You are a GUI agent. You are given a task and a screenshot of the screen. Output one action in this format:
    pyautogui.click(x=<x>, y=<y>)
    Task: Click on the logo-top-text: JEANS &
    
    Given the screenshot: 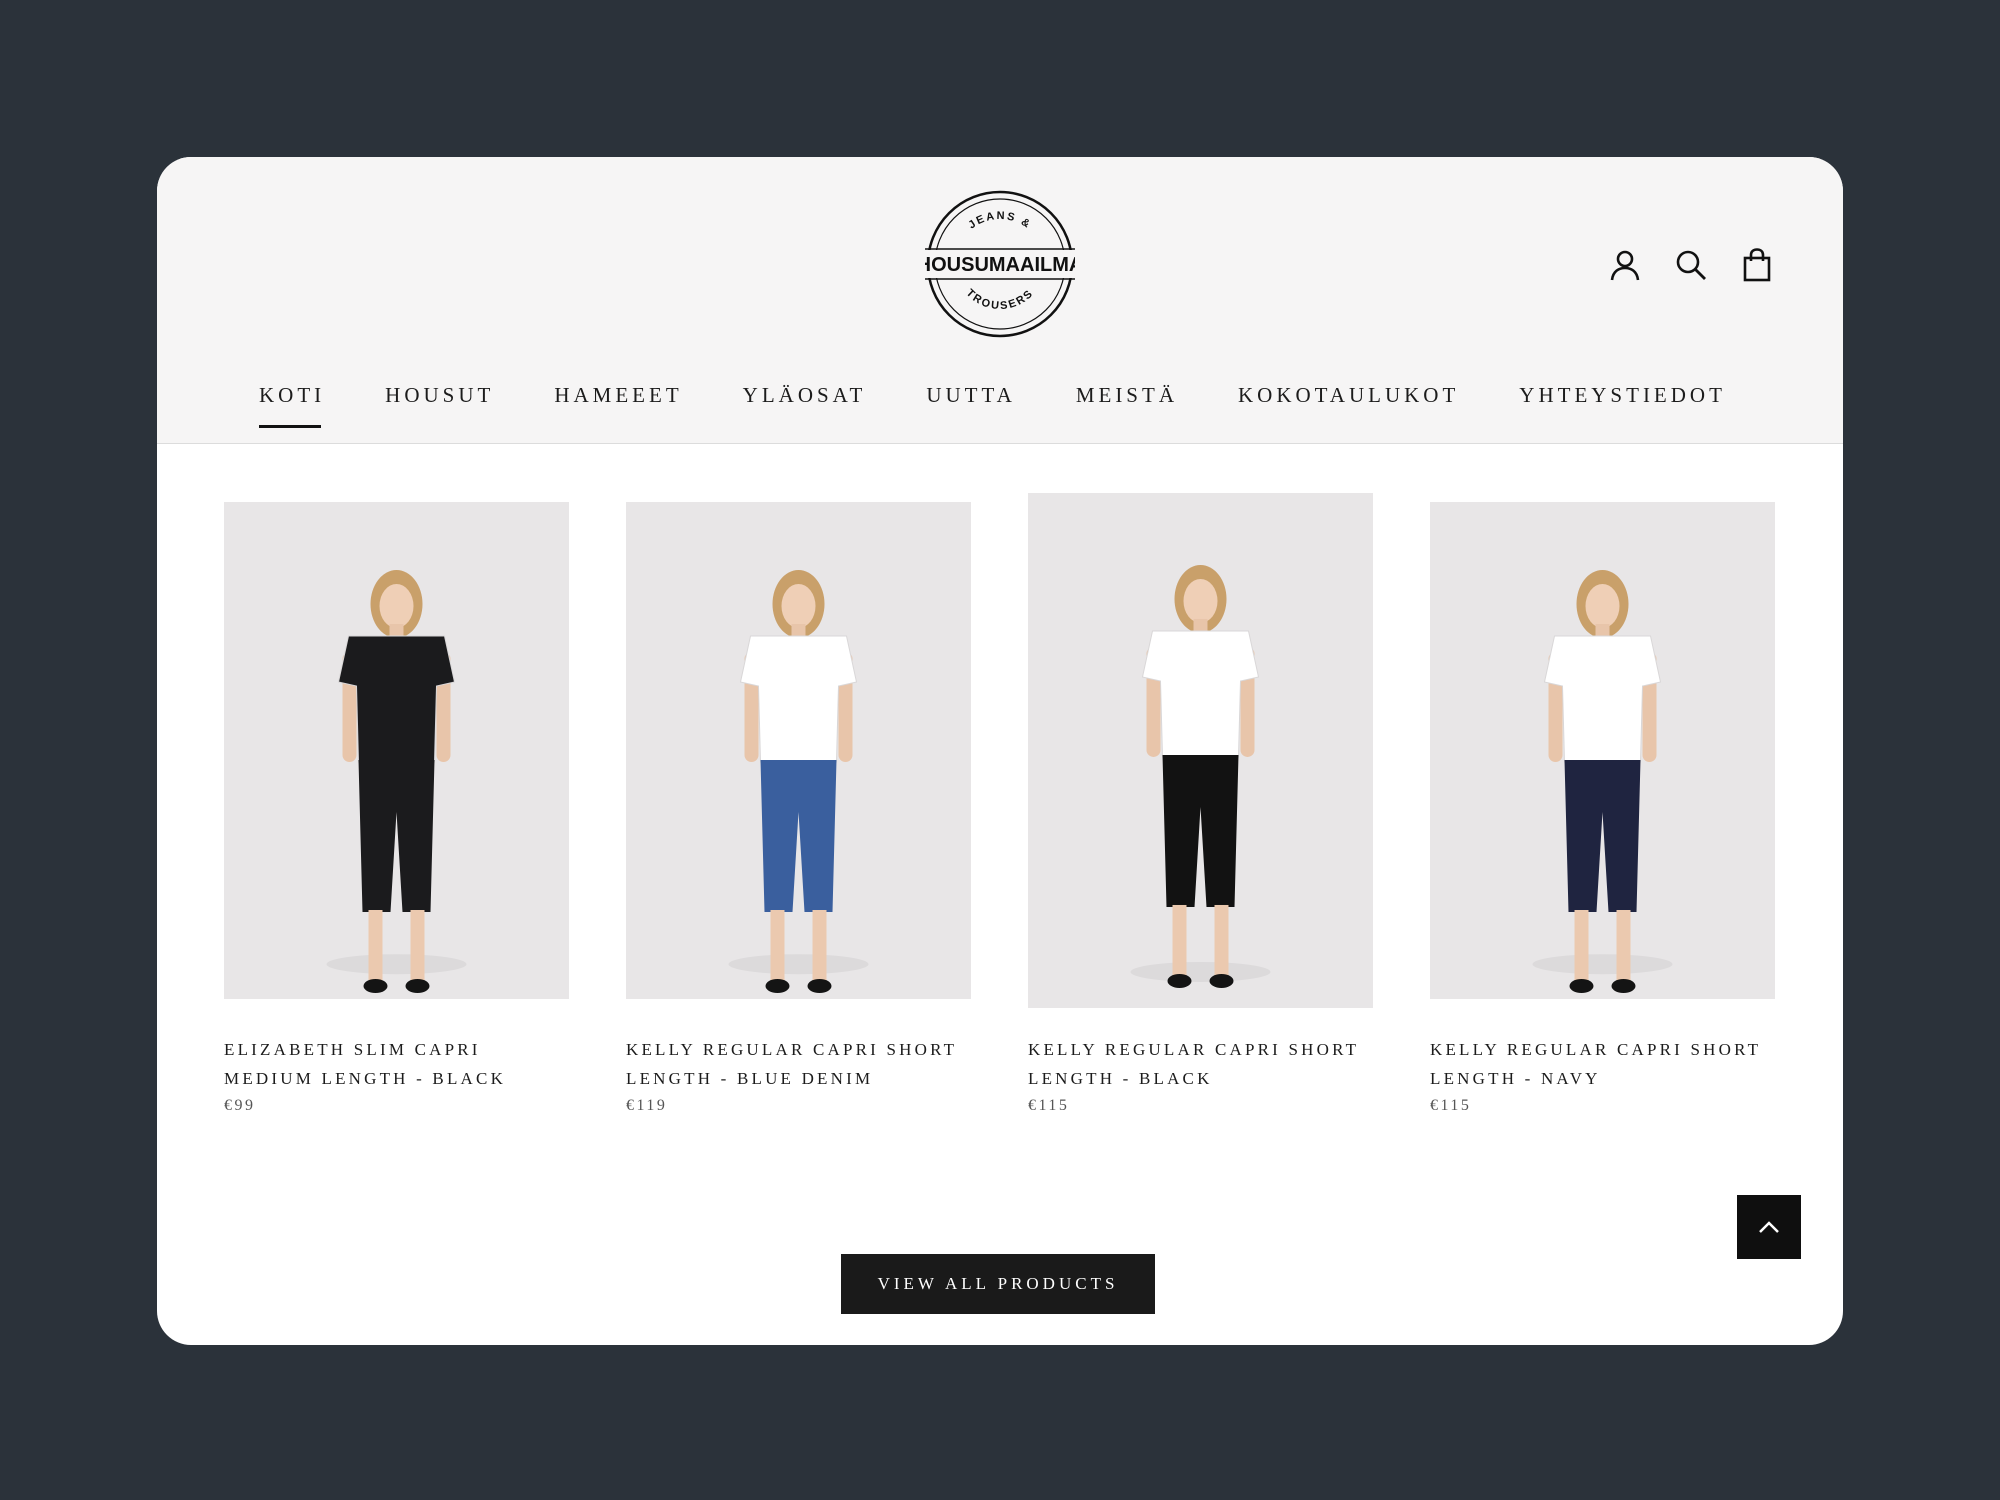 What is the action you would take?
    pyautogui.click(x=999, y=221)
    